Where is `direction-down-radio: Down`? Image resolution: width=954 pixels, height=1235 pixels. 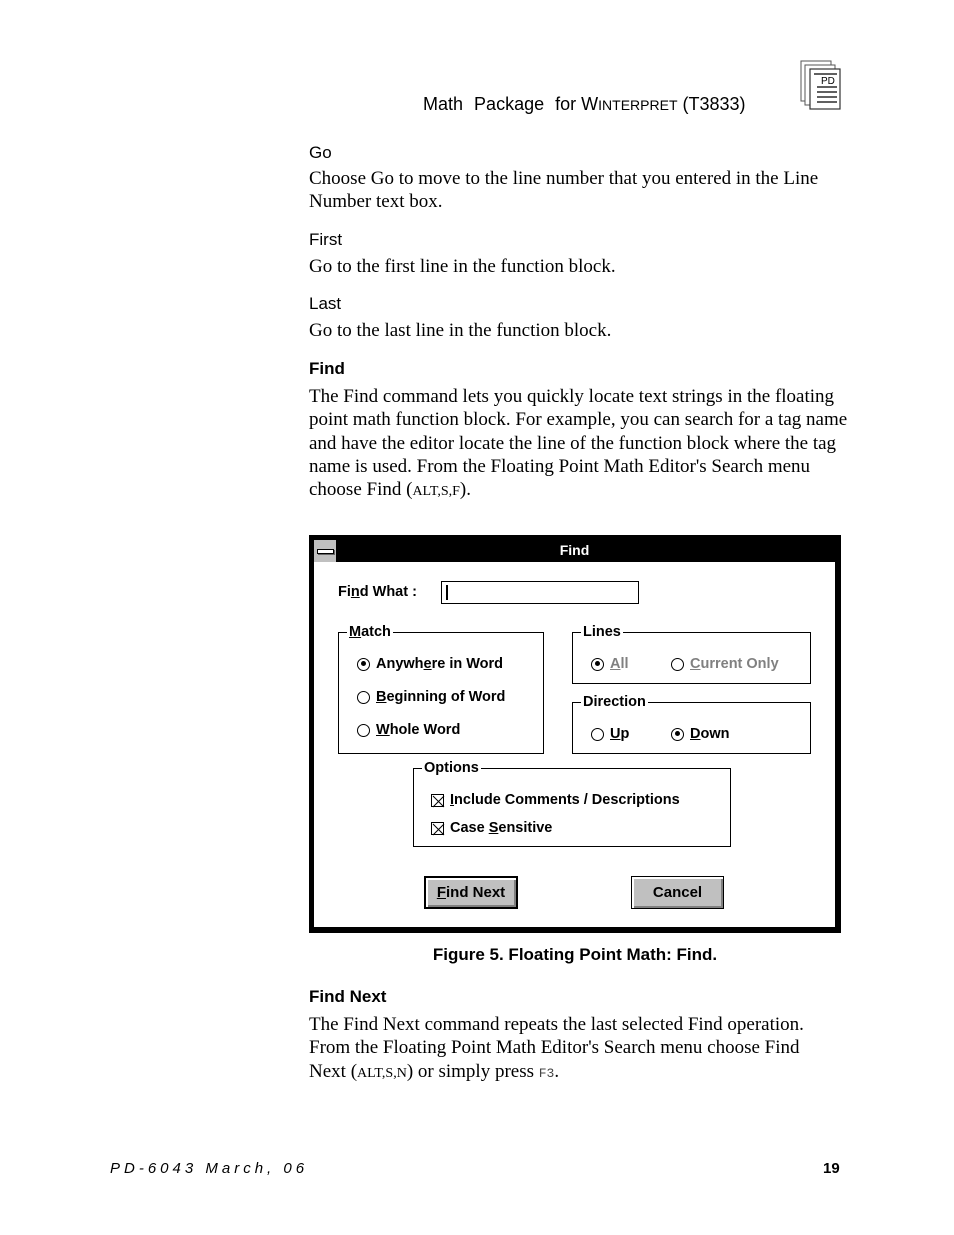
direction-down-radio: Down is located at coordinates (700, 734).